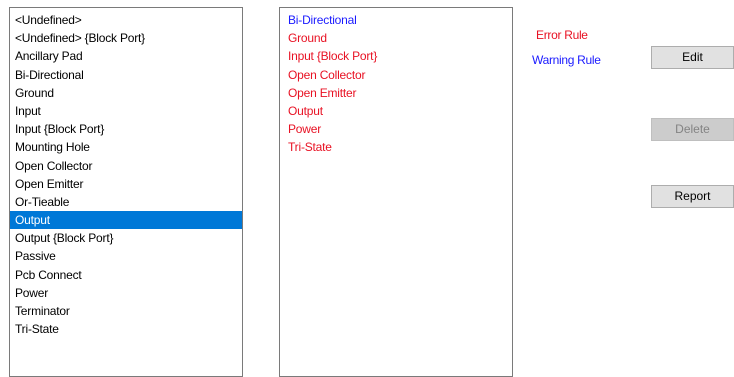  Describe the element at coordinates (692, 129) in the screenshot. I see `delete-button: Delete` at that location.